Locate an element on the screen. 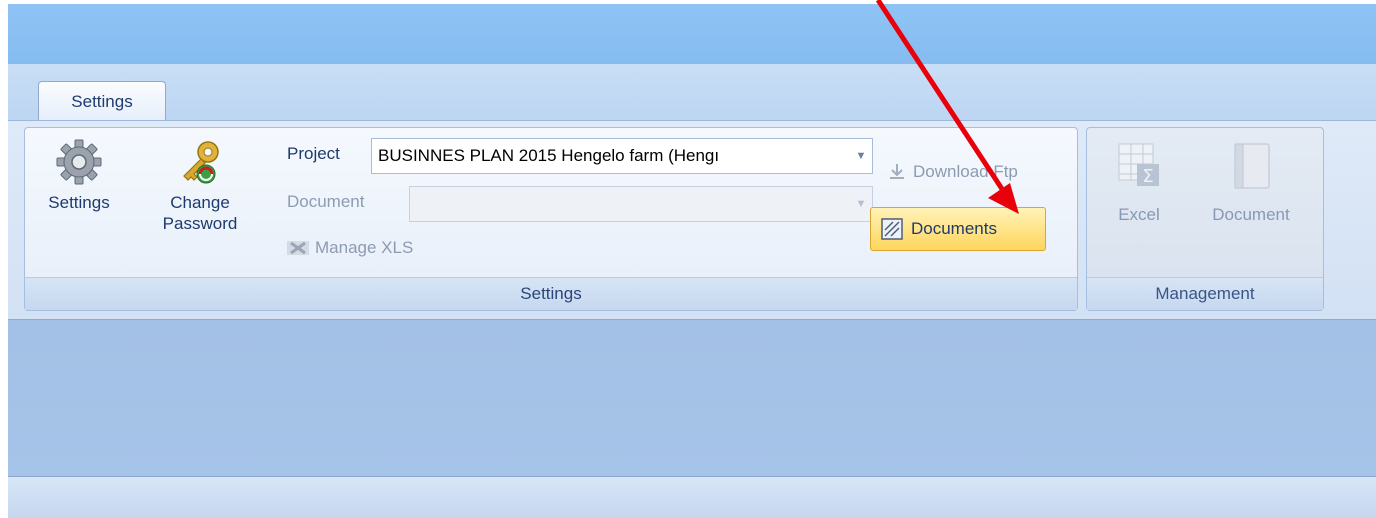 The image size is (1376, 518). project-label: Project is located at coordinates (313, 153).